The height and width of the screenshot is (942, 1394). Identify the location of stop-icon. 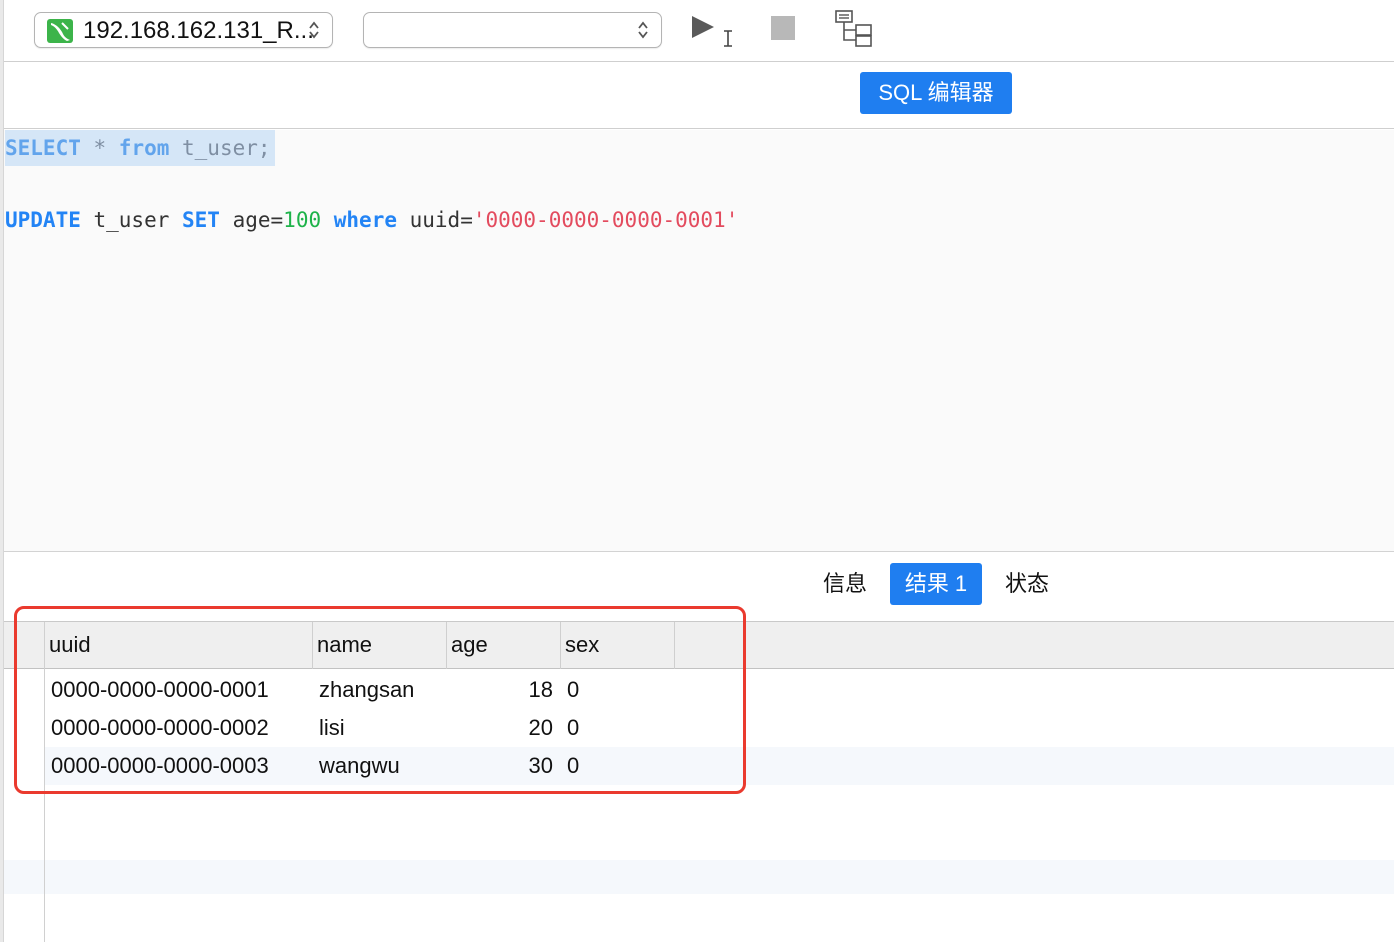
(783, 28).